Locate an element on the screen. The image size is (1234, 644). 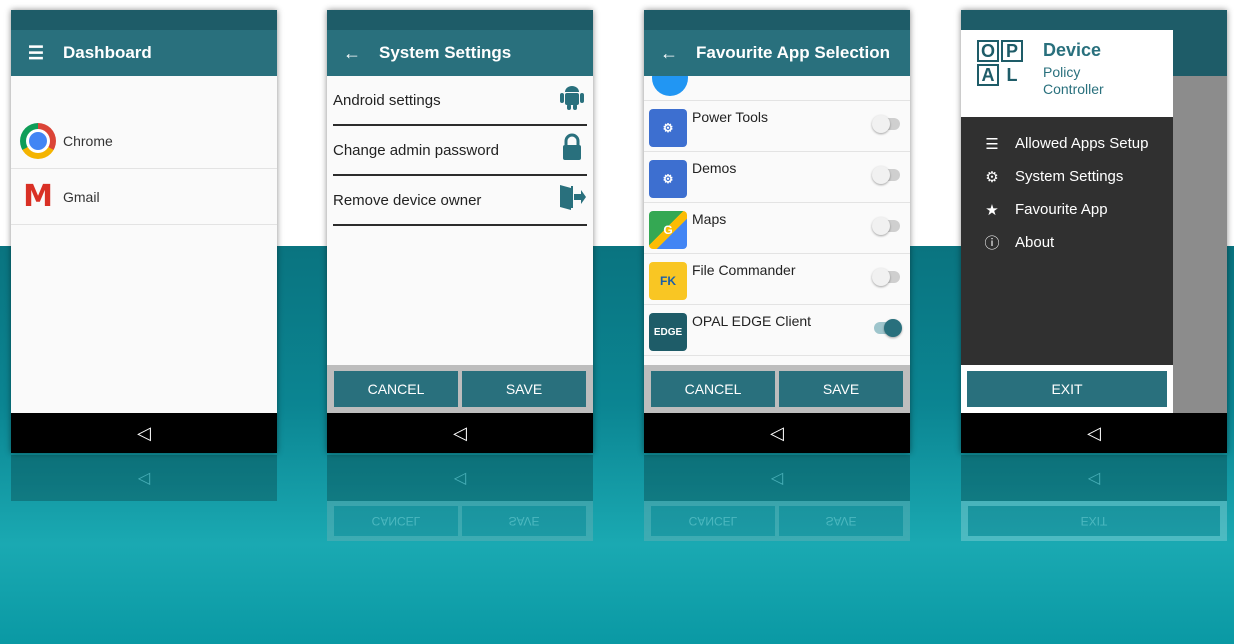
setting-remove-device-owner: Remove device owner is located at coordinates (460, 201).